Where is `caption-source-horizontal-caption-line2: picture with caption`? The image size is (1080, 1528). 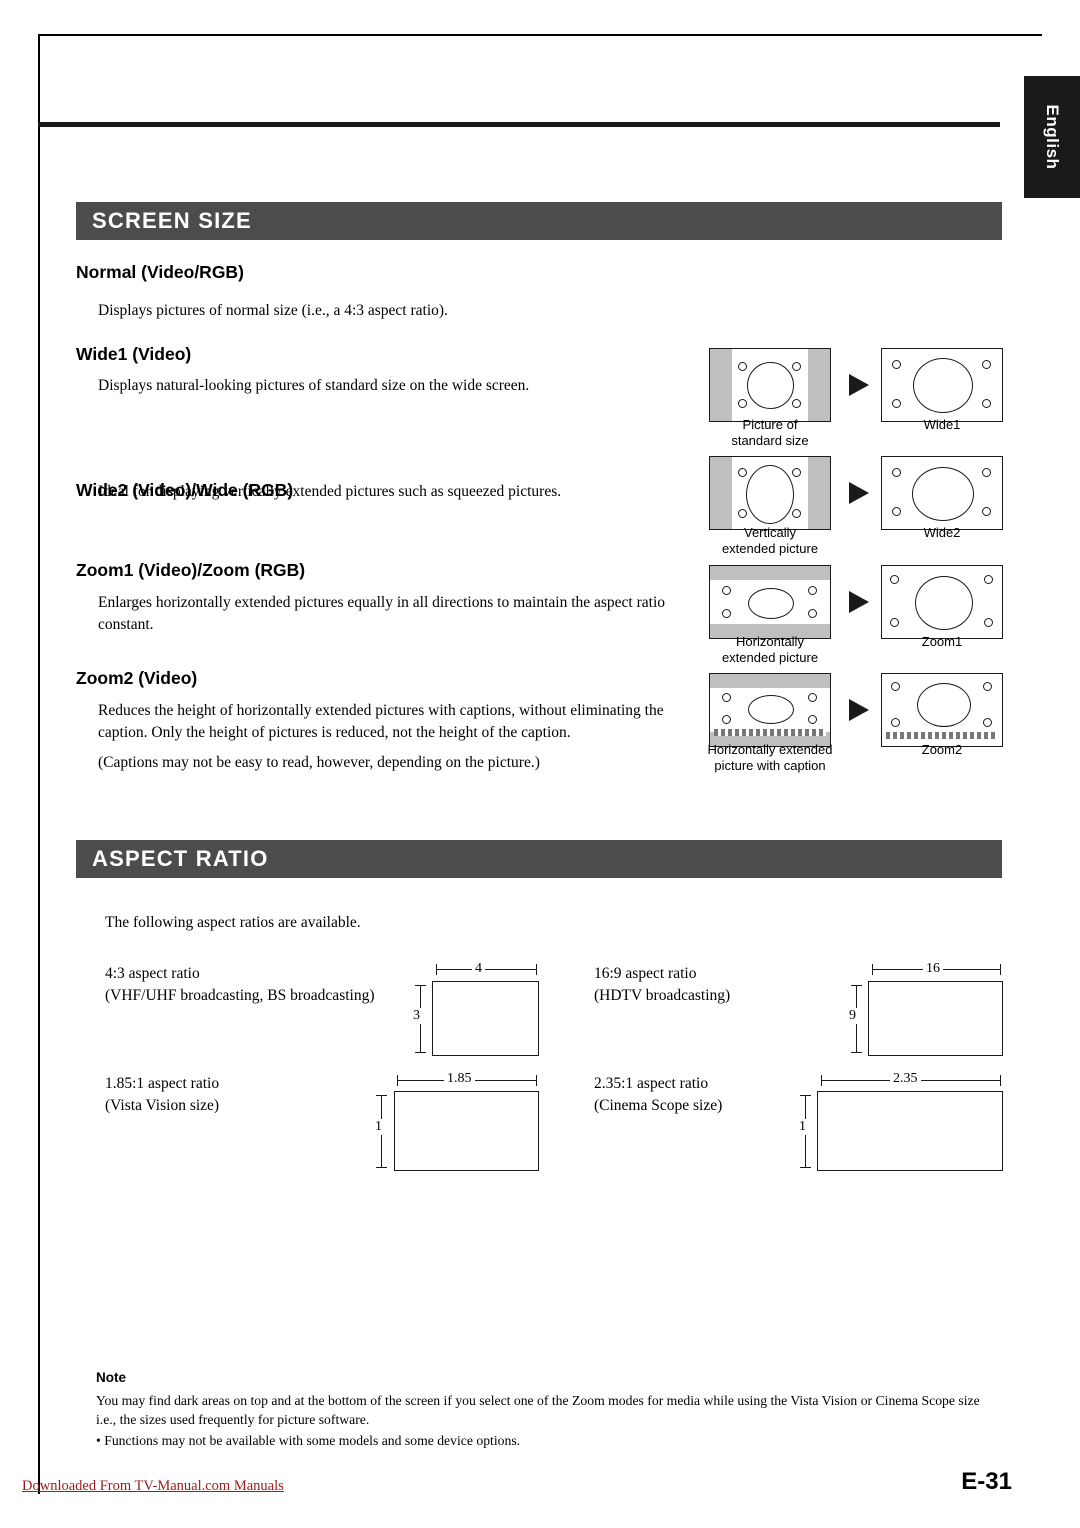 caption-source-horizontal-caption-line2: picture with caption is located at coordinates (770, 765).